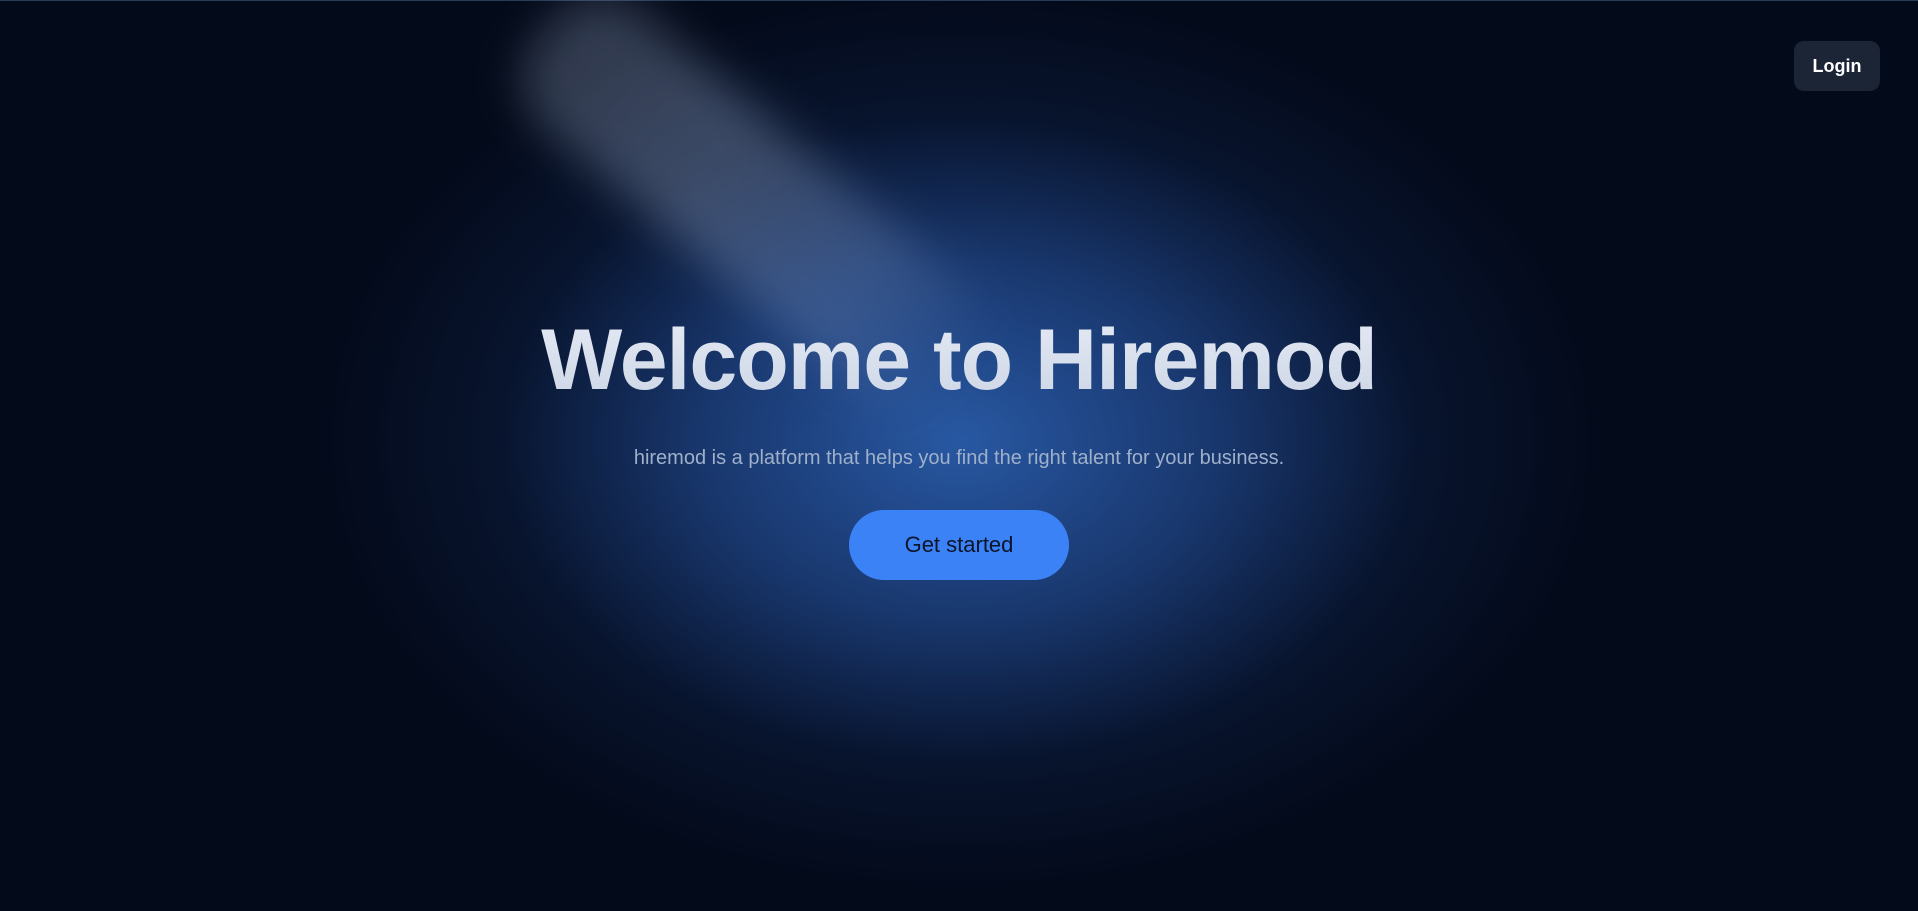 Image resolution: width=1918 pixels, height=911 pixels. Describe the element at coordinates (959, 545) in the screenshot. I see `get-started-button: Get started` at that location.